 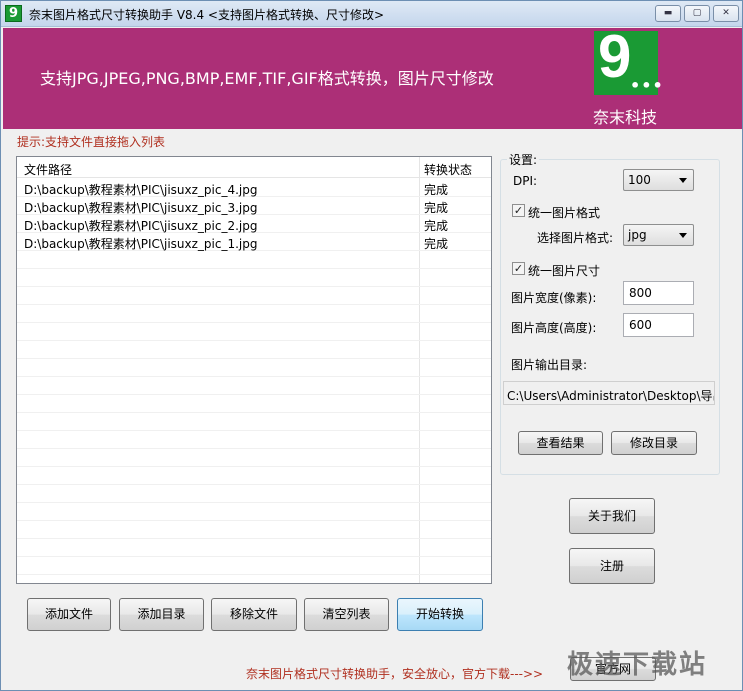 What do you see at coordinates (658, 293) in the screenshot?
I see `width-input: 800` at bounding box center [658, 293].